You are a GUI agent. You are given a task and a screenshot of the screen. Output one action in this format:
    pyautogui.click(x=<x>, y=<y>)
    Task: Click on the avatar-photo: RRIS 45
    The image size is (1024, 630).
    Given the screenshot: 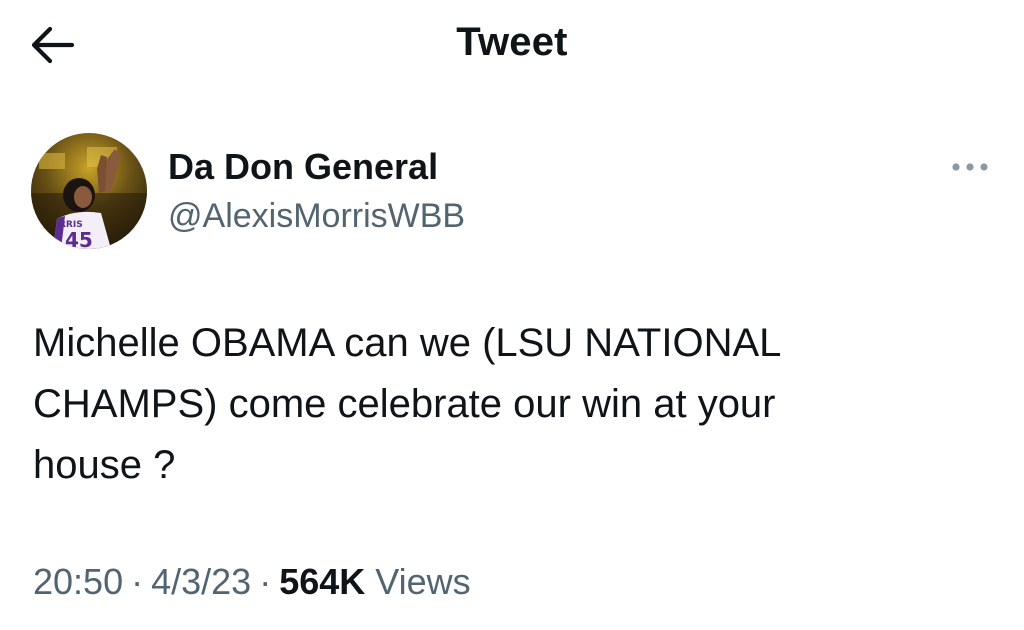 What is the action you would take?
    pyautogui.click(x=89, y=191)
    